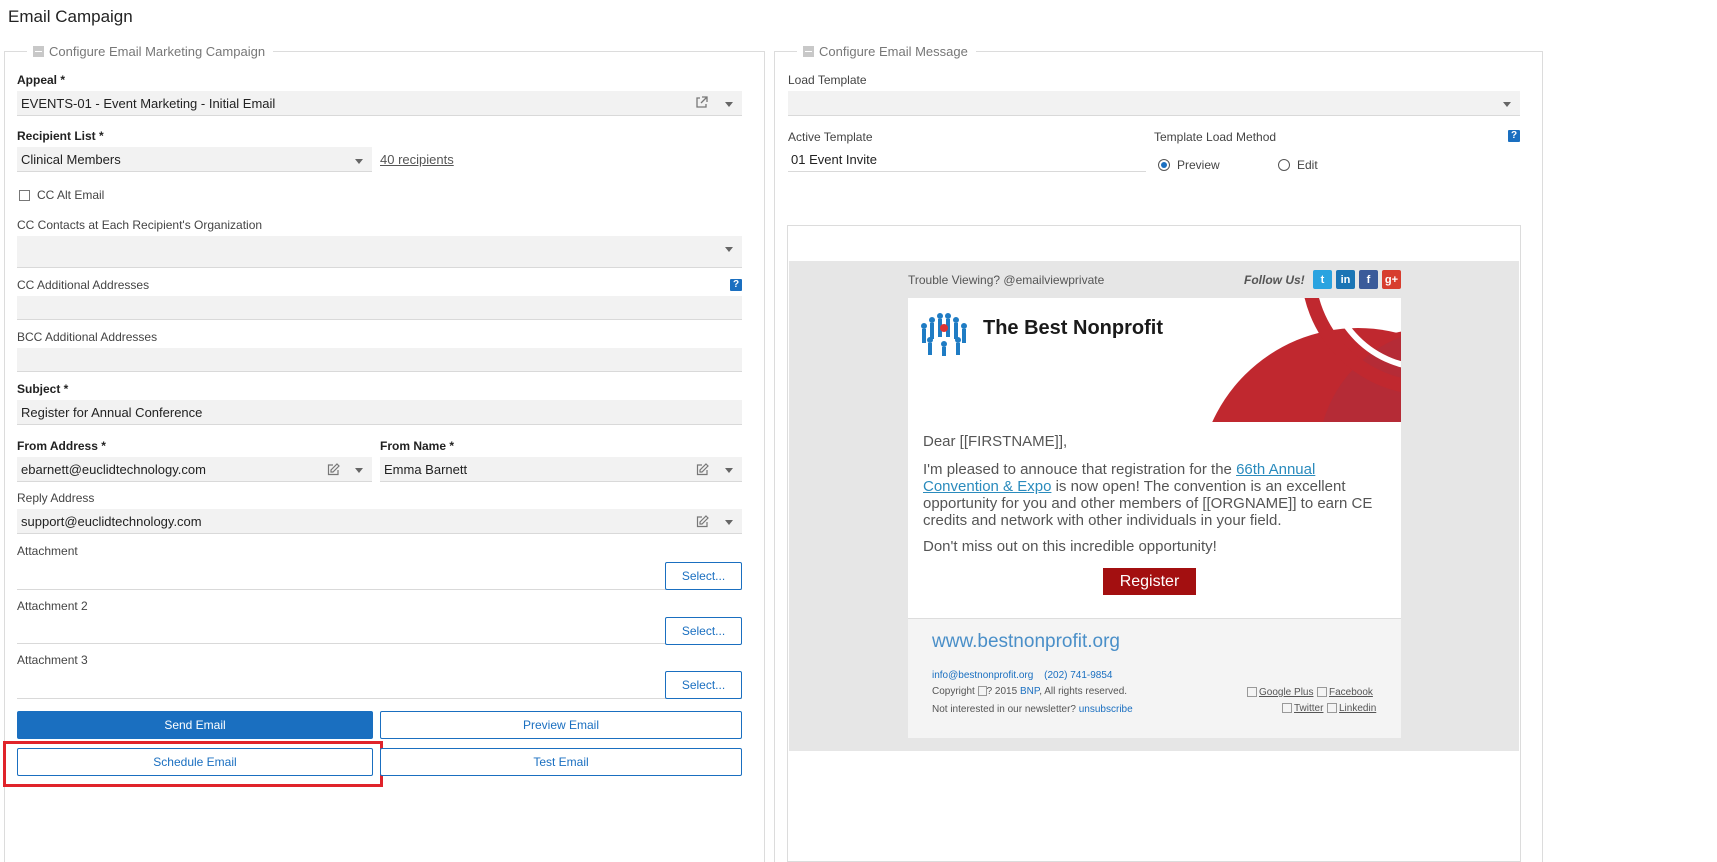  What do you see at coordinates (1198, 165) in the screenshot?
I see `preview-radio-label: Preview` at bounding box center [1198, 165].